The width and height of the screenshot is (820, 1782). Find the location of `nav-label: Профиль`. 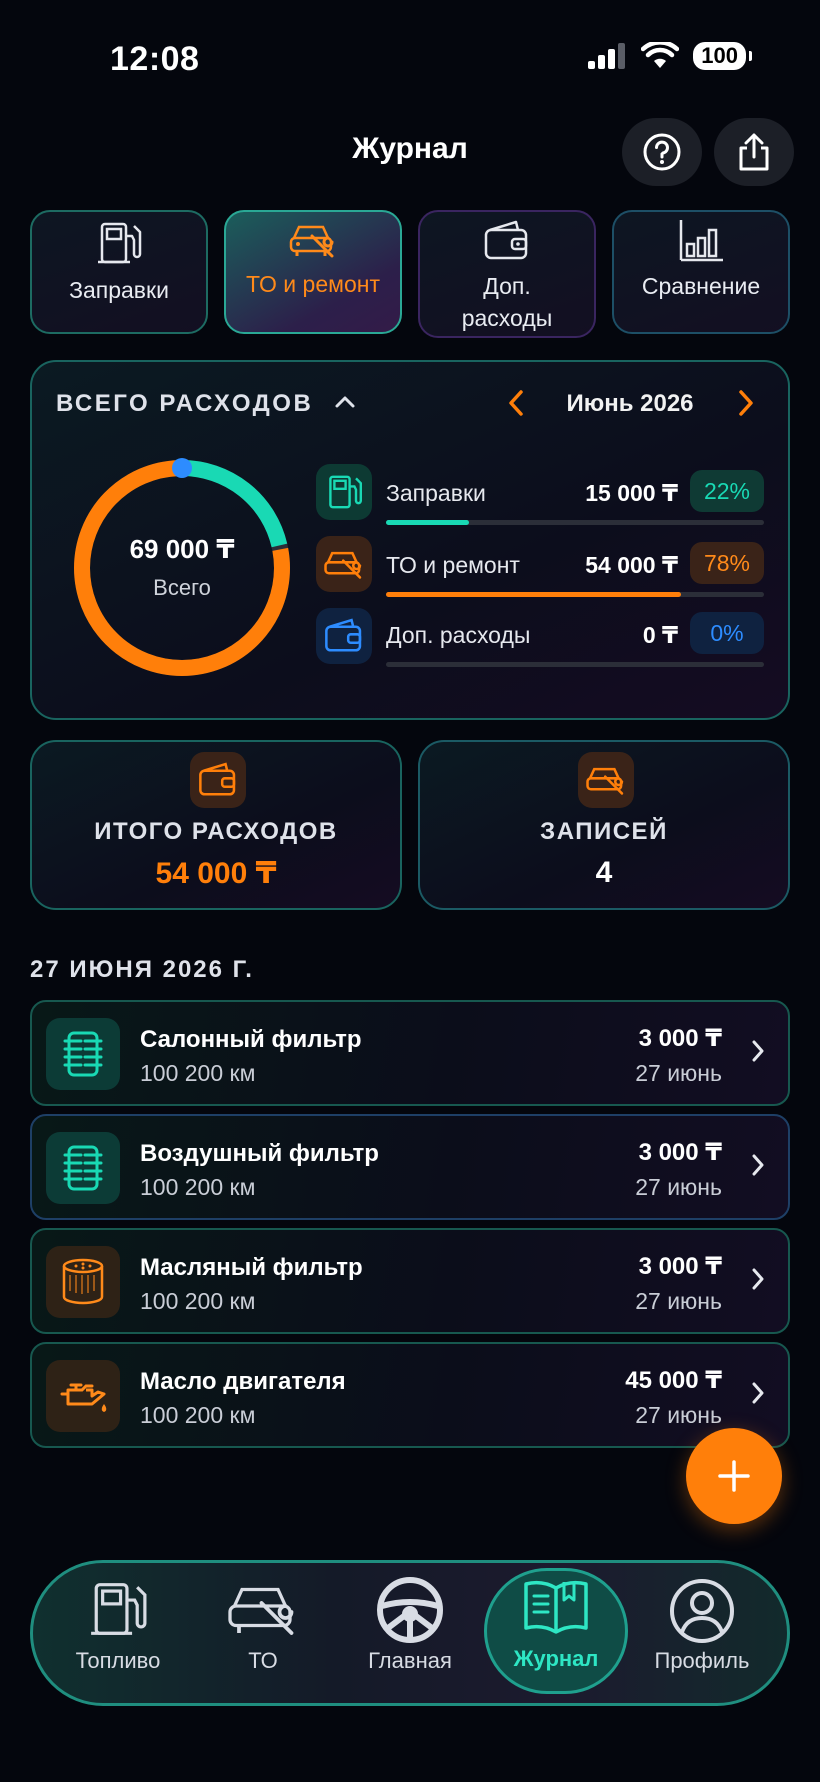

nav-label: Профиль is located at coordinates (702, 1660).